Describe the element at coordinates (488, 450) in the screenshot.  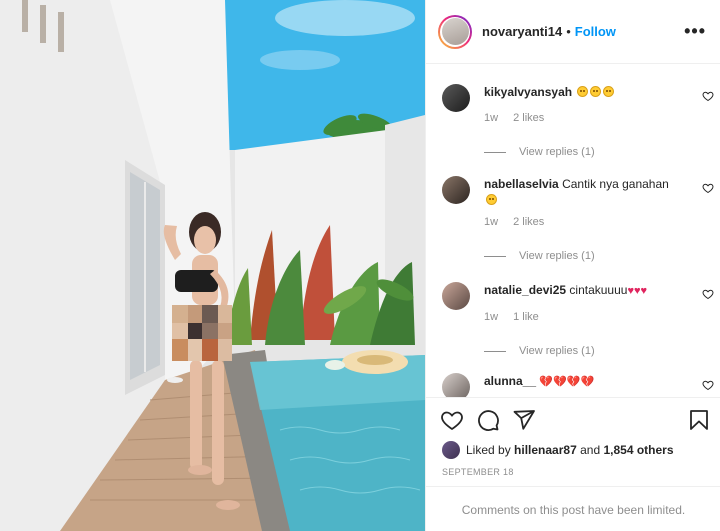
I see `liked-by-prefix: Liked by` at that location.